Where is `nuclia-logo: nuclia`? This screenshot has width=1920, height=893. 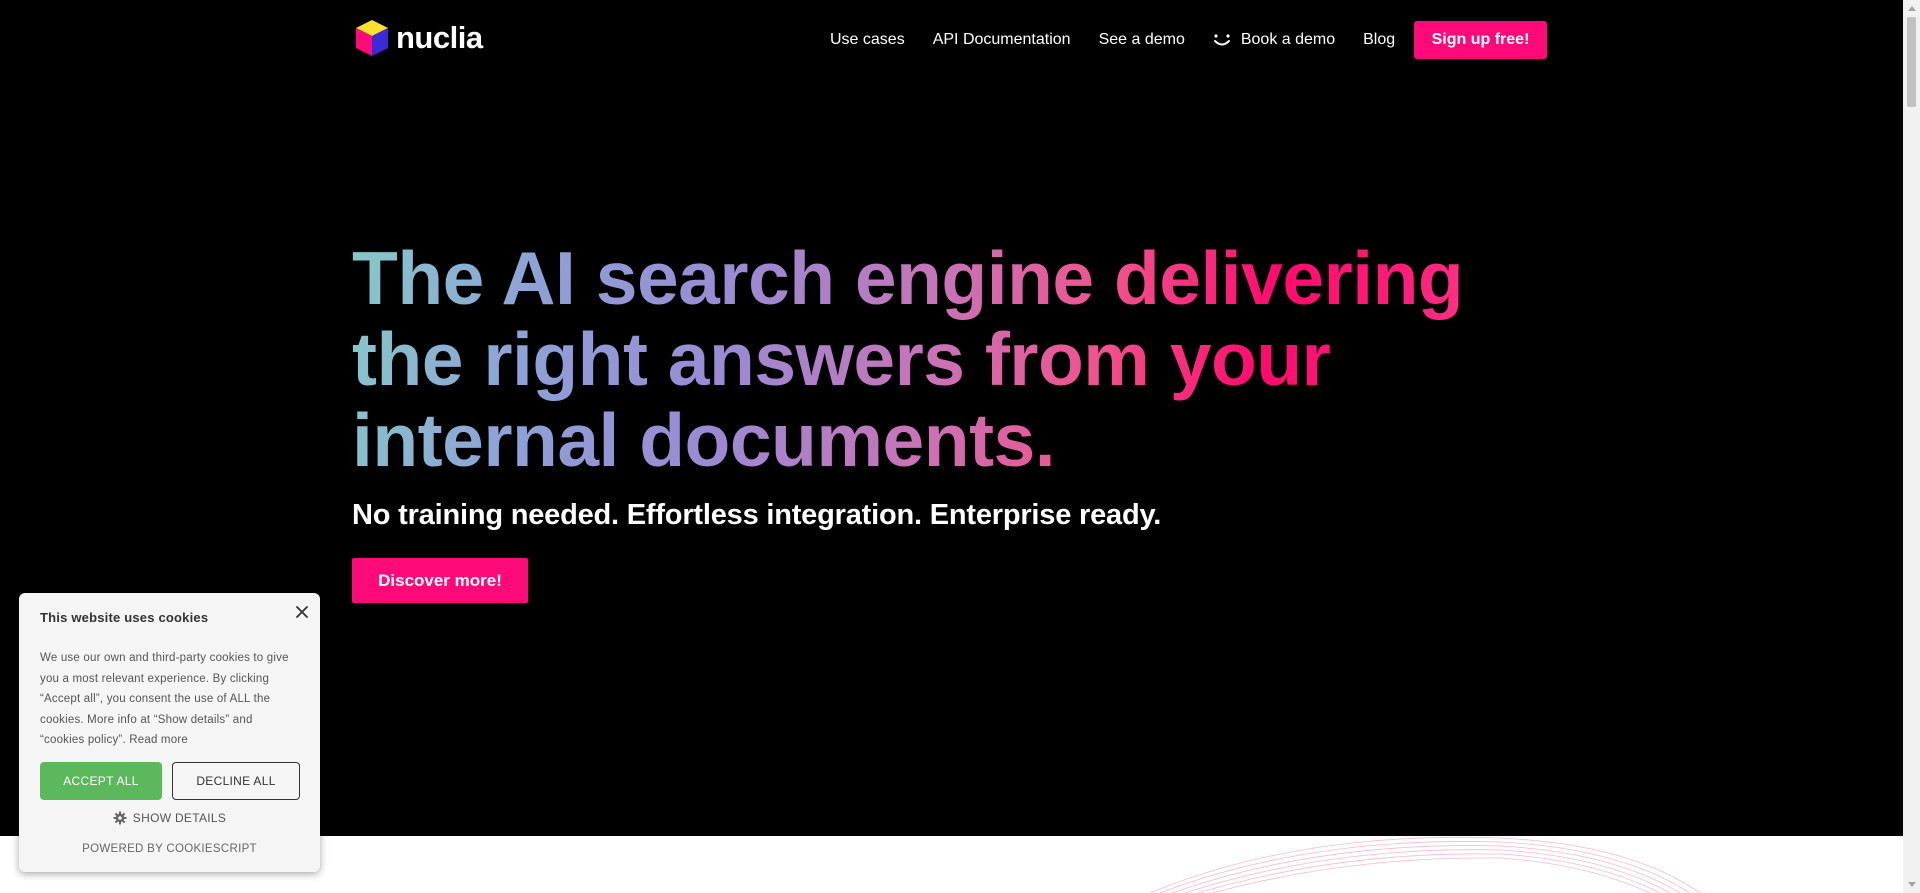
nuclia-logo: nuclia is located at coordinates (418, 38).